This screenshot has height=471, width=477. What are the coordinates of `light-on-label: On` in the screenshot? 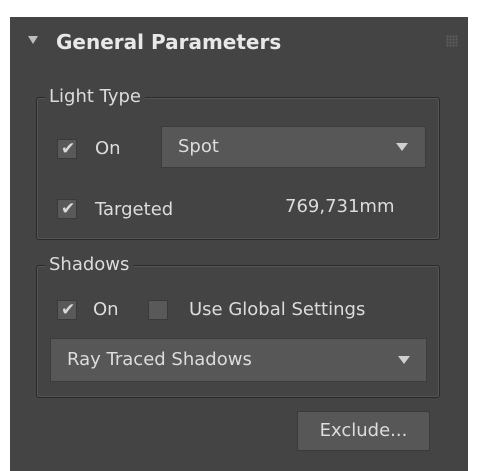 It's located at (108, 149).